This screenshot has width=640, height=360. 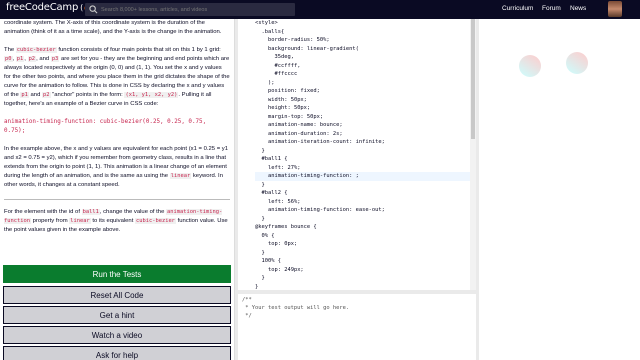 What do you see at coordinates (362, 91) in the screenshot?
I see `code-line: position: fixed;` at bounding box center [362, 91].